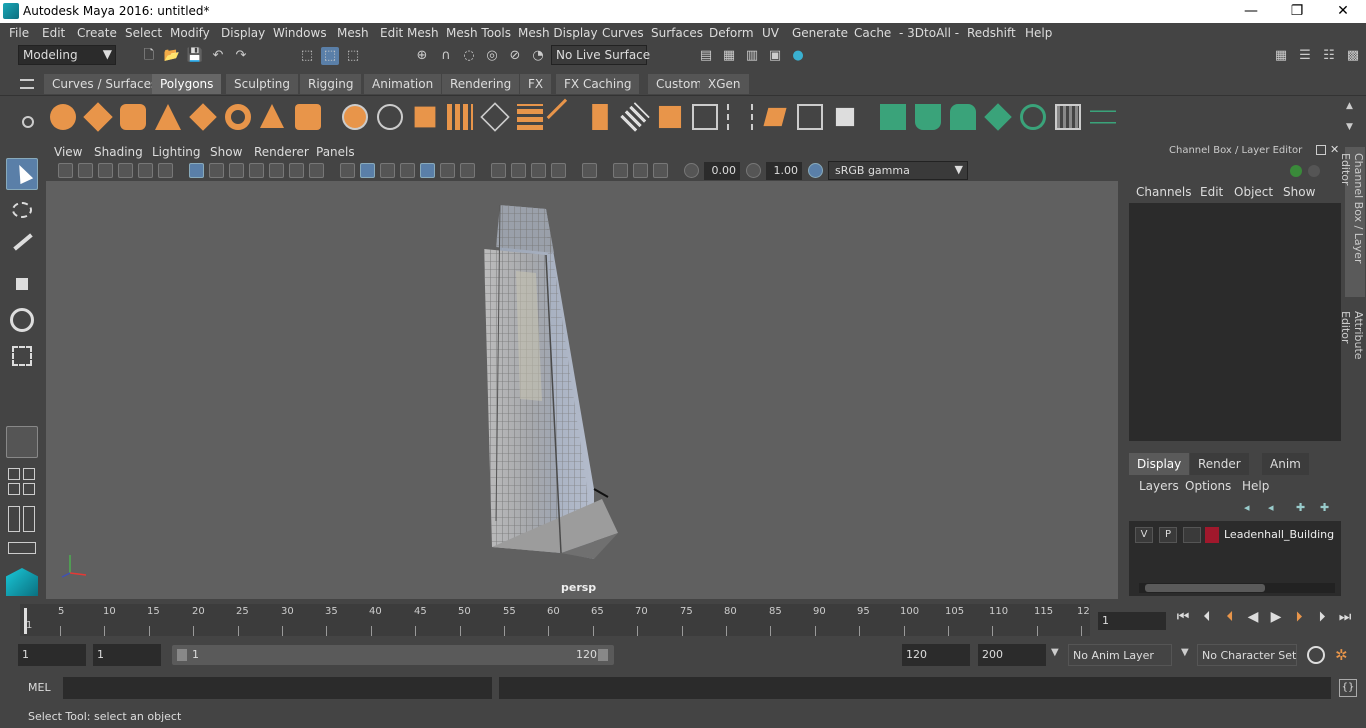 This screenshot has height=728, width=1366. What do you see at coordinates (256, 170) in the screenshot?
I see `gate-mask-icon` at bounding box center [256, 170].